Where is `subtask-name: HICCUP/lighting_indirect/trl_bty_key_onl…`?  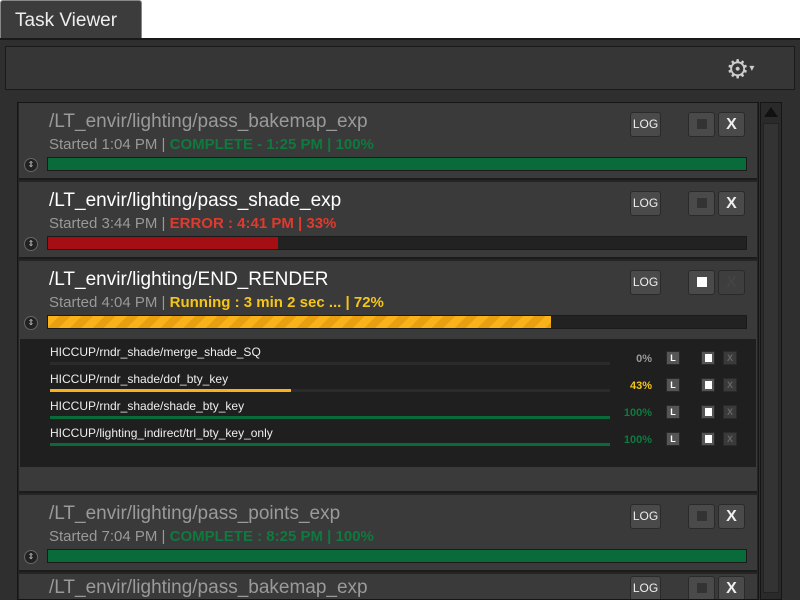 subtask-name: HICCUP/lighting_indirect/trl_bty_key_onl… is located at coordinates (161, 433).